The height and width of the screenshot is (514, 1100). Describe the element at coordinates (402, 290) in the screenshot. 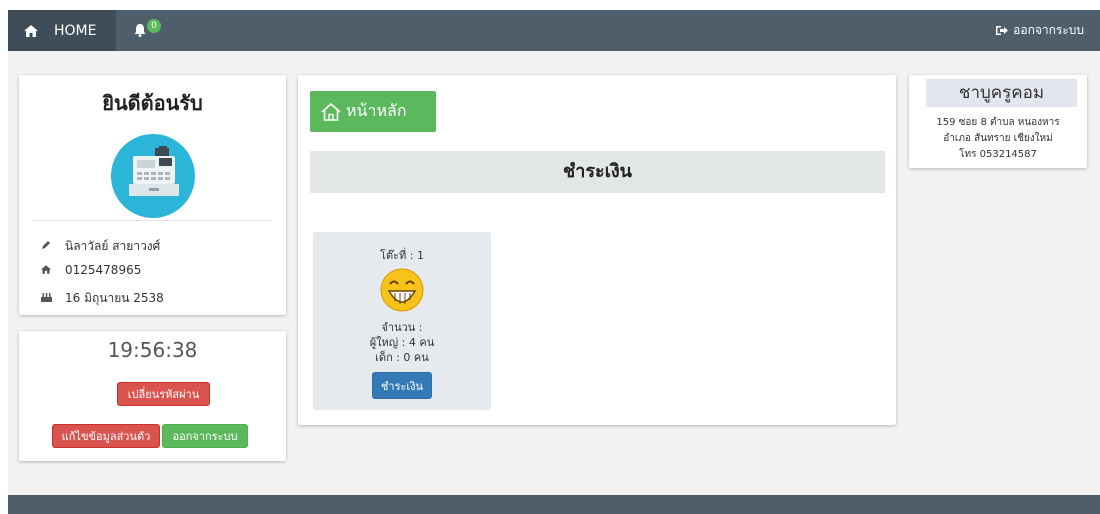

I see `grinning-face-icon` at that location.